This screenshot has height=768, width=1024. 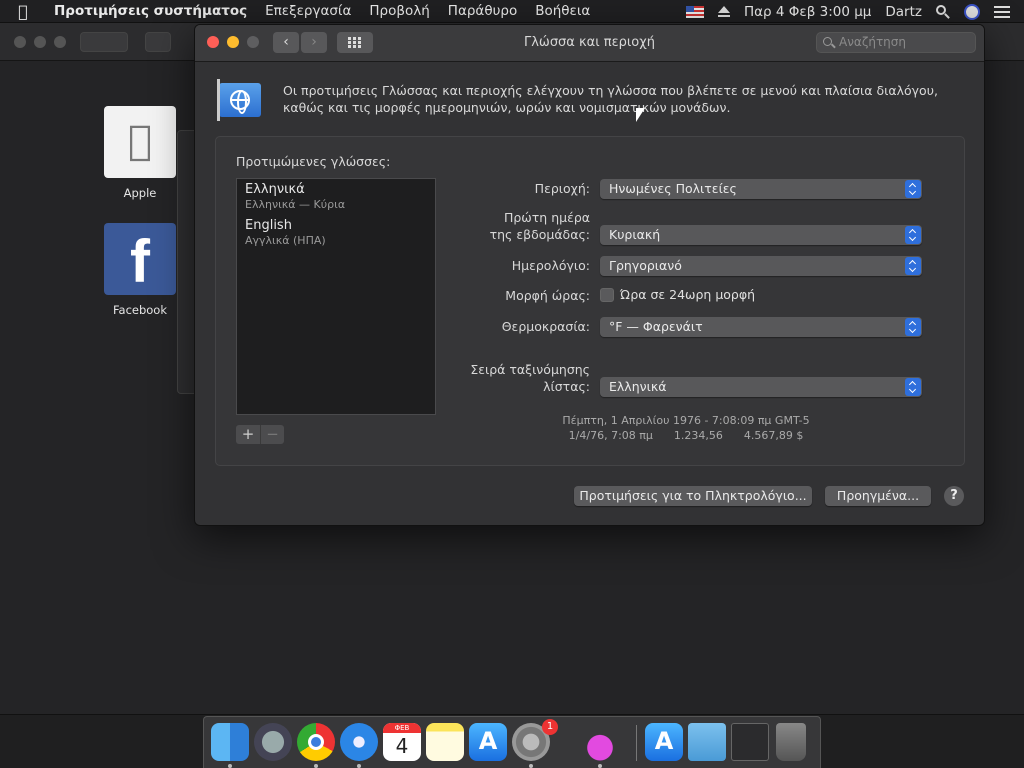 What do you see at coordinates (272, 434) in the screenshot?
I see `remove-language-button: −` at bounding box center [272, 434].